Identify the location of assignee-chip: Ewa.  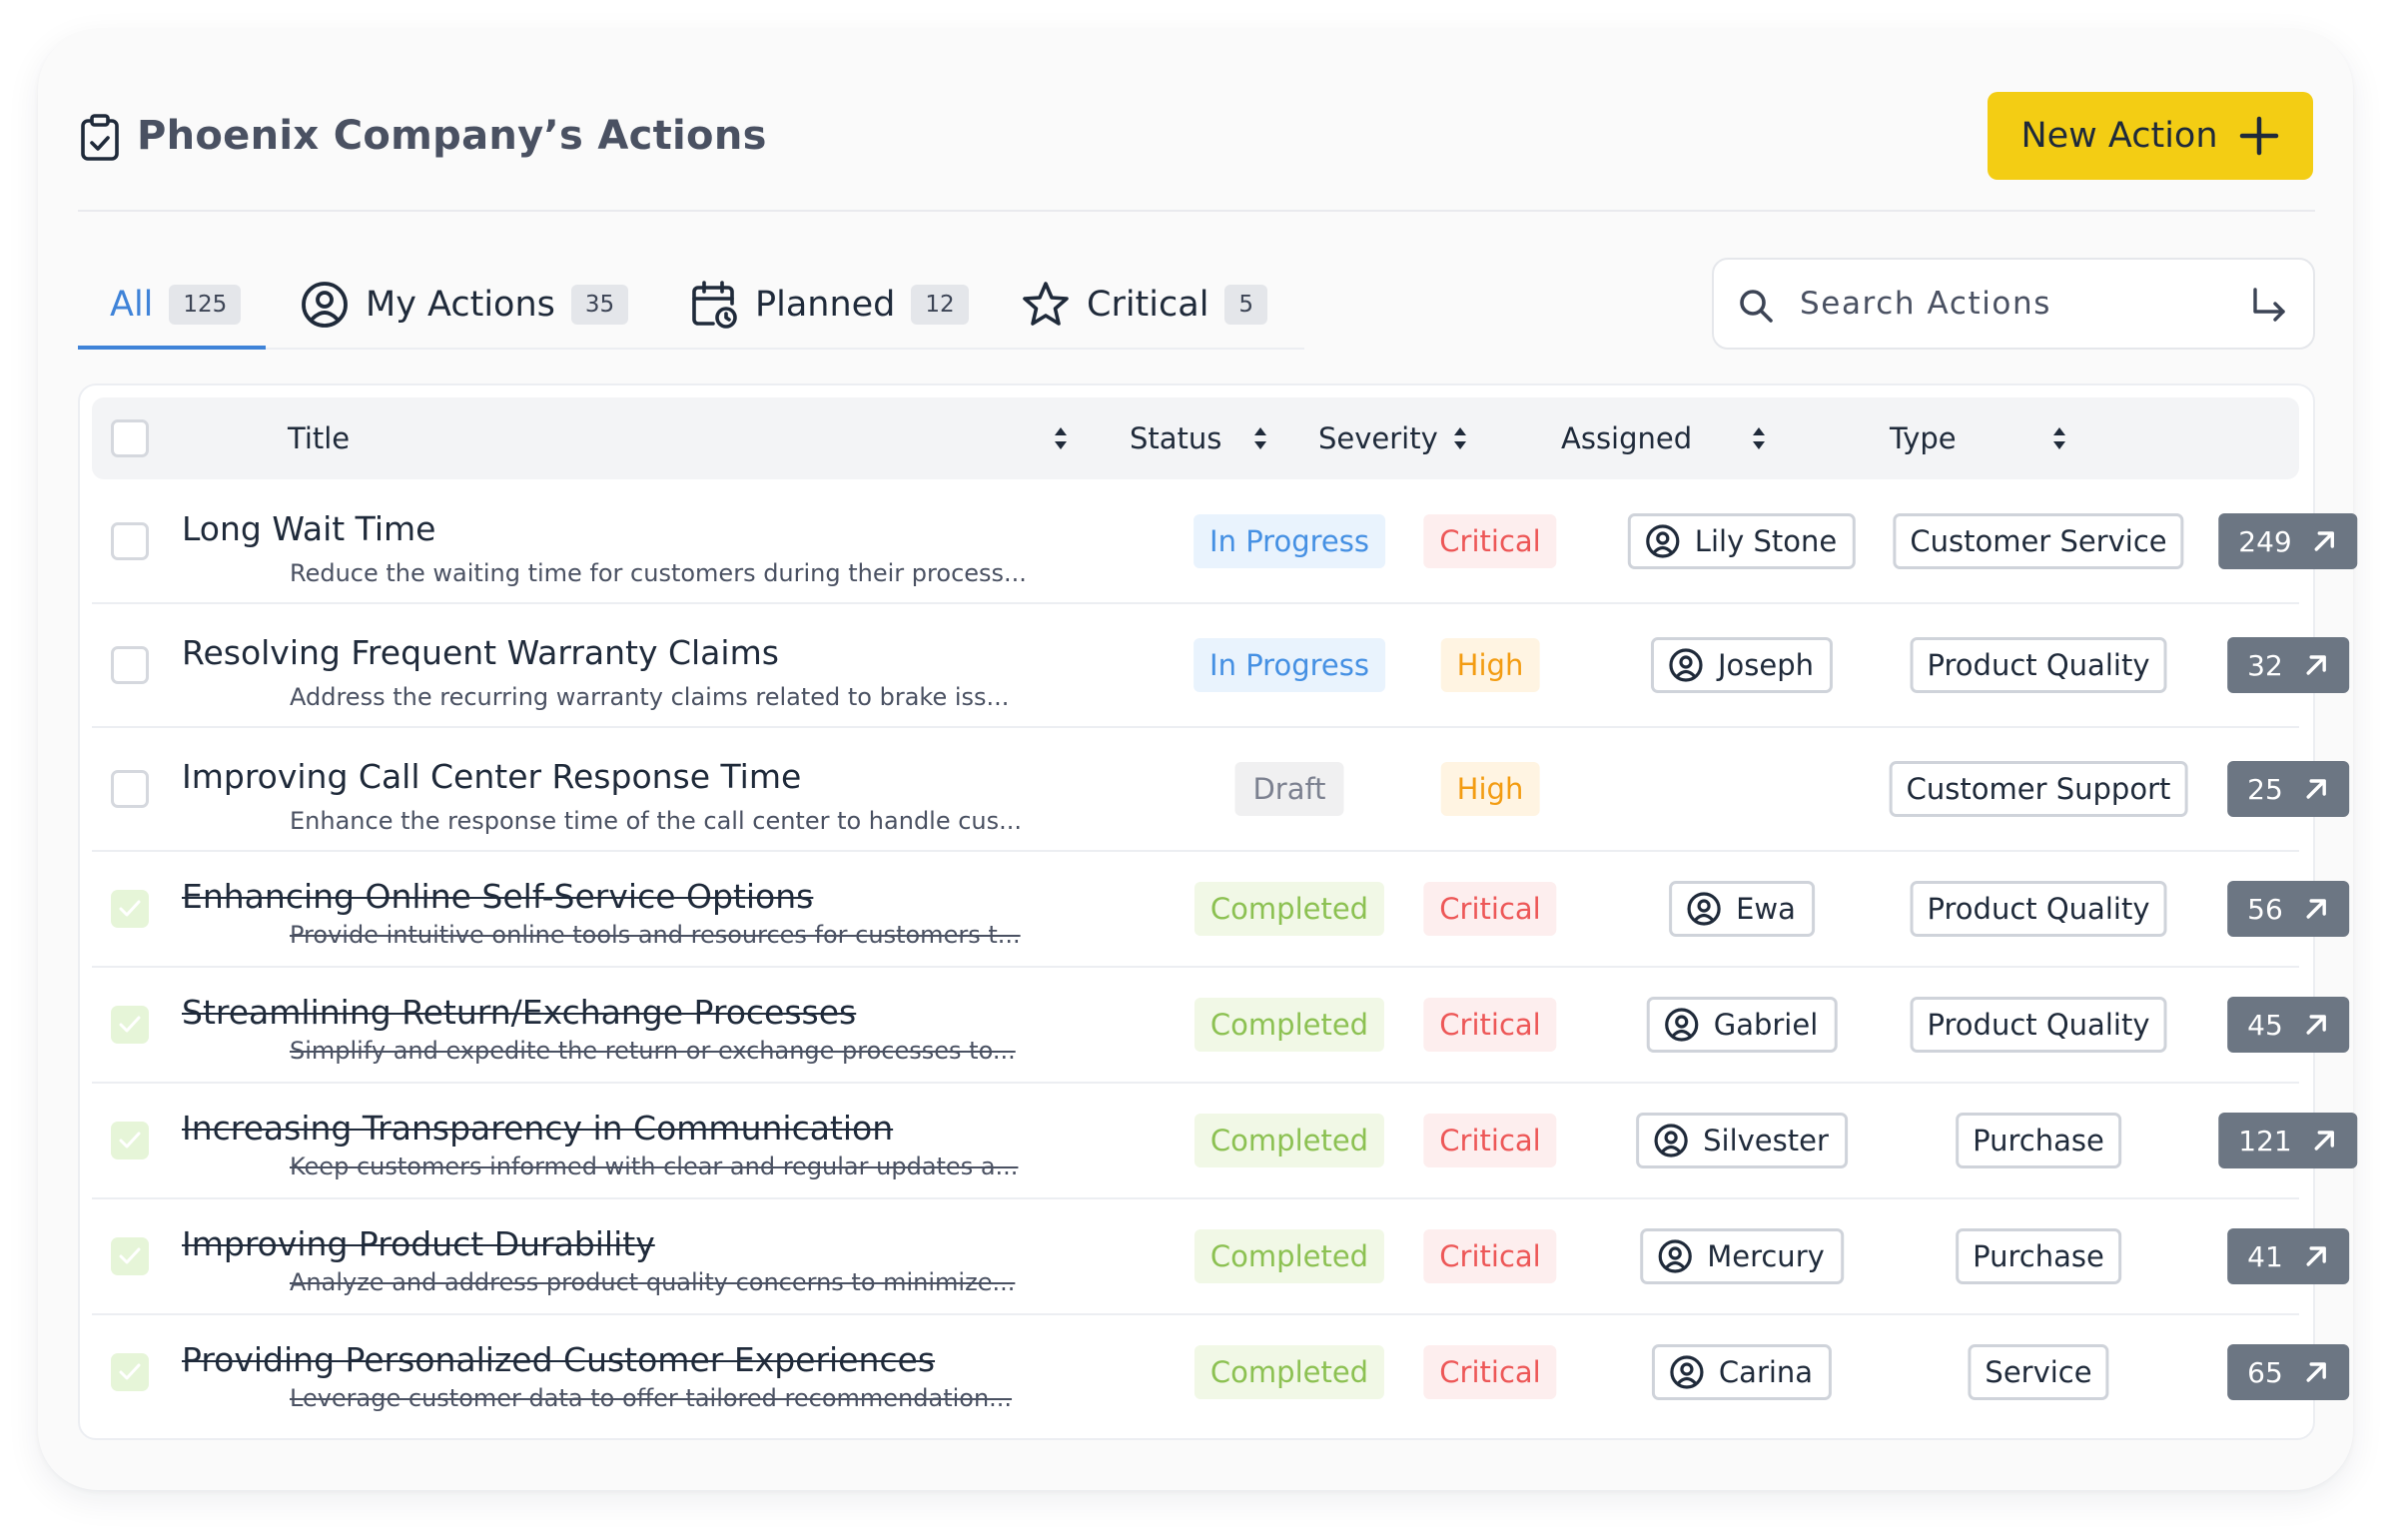
(1742, 909).